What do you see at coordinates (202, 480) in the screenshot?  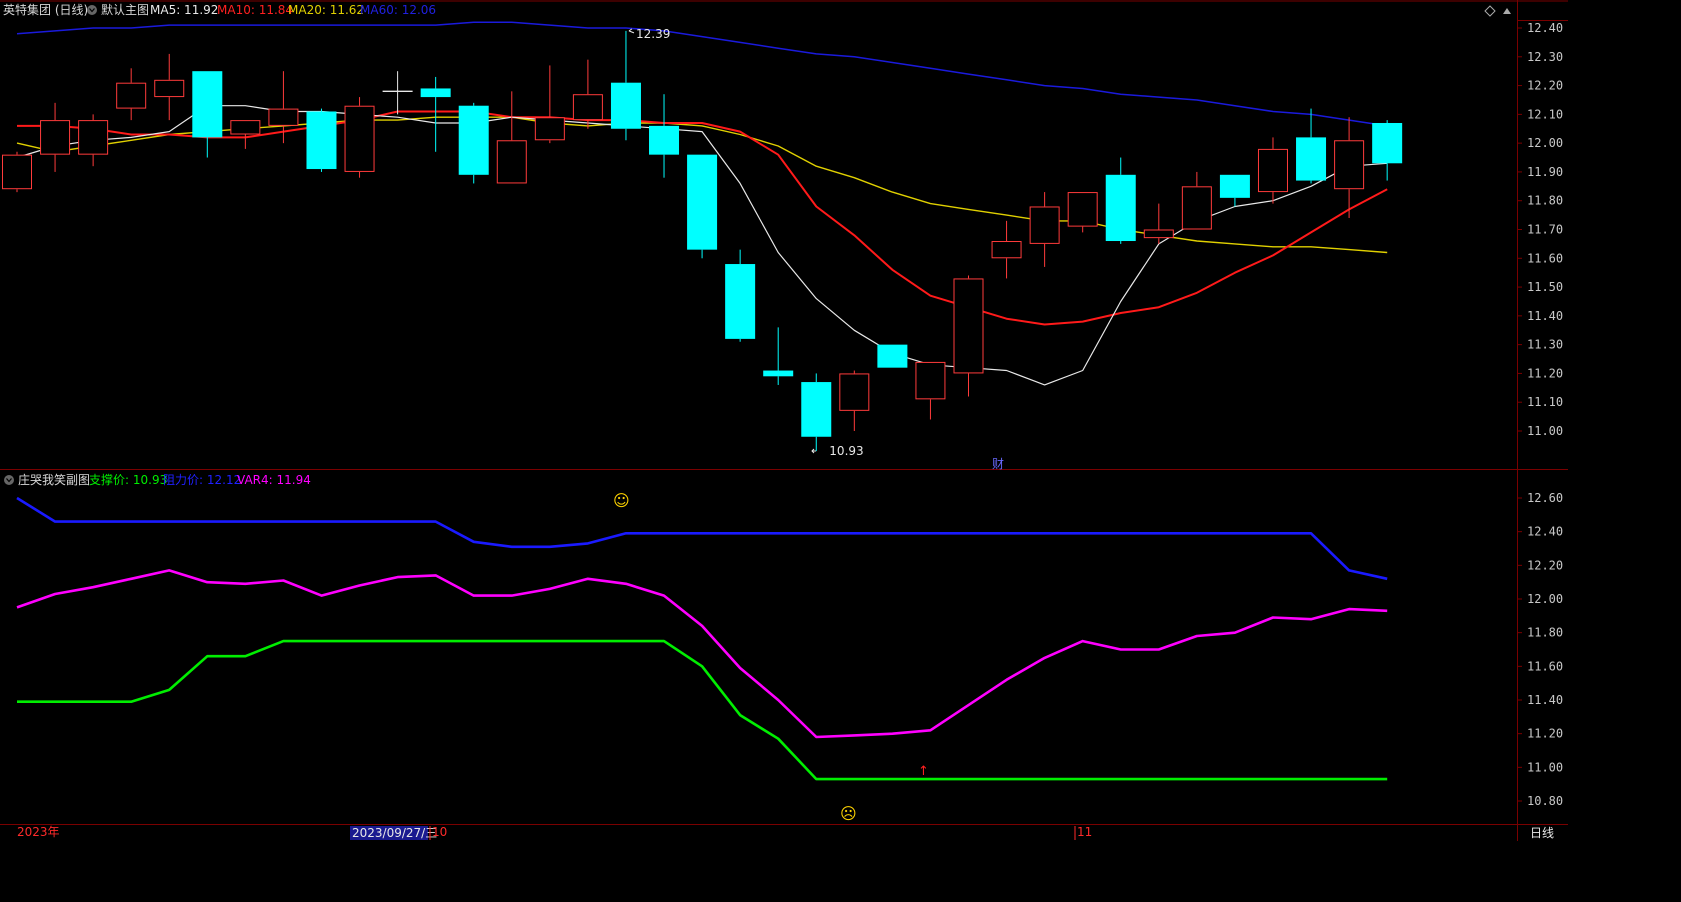 I see `resist-label: 阻力价: 12.12` at bounding box center [202, 480].